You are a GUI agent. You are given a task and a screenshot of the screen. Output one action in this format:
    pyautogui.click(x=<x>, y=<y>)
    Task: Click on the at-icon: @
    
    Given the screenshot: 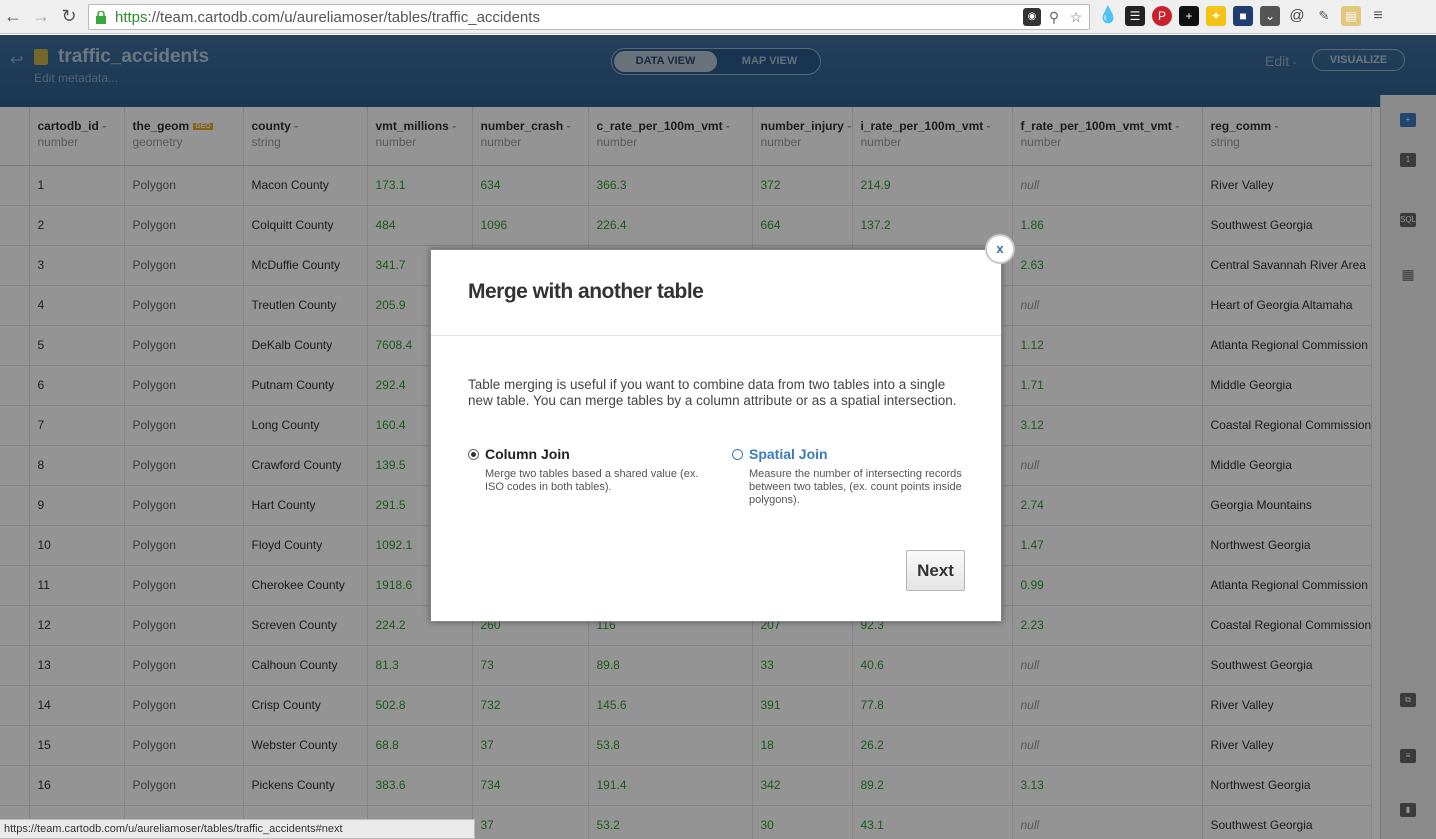 What is the action you would take?
    pyautogui.click(x=1297, y=16)
    